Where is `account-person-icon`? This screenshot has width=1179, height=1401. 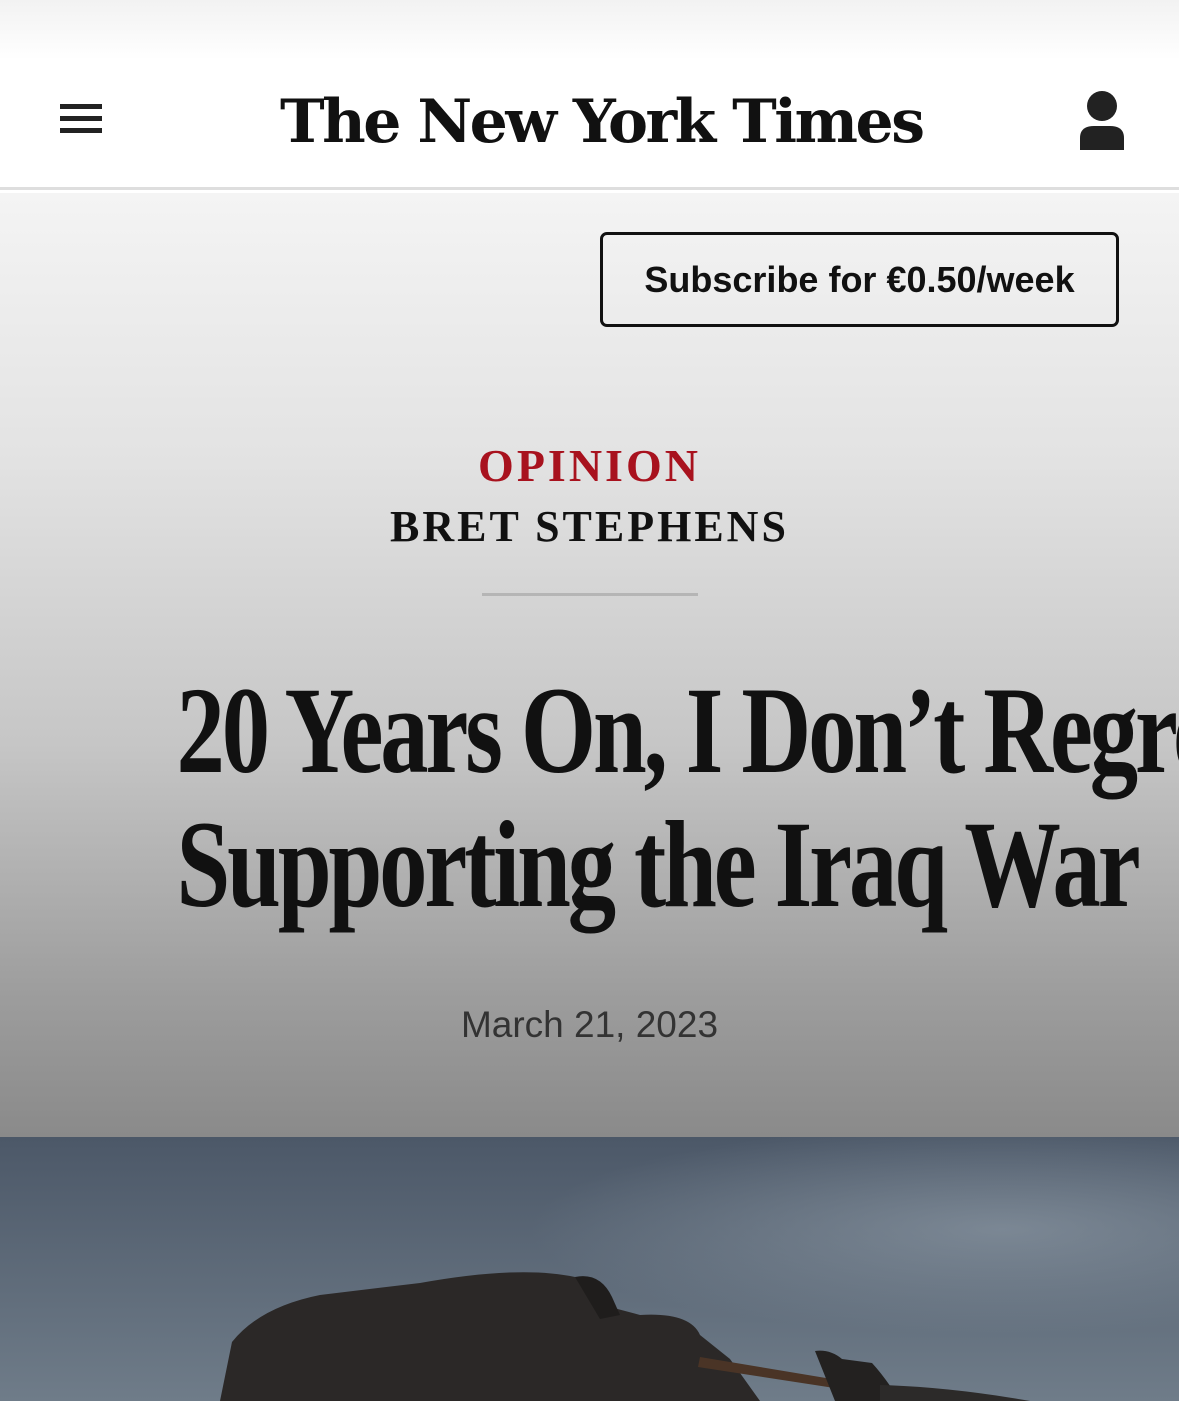 account-person-icon is located at coordinates (1102, 120).